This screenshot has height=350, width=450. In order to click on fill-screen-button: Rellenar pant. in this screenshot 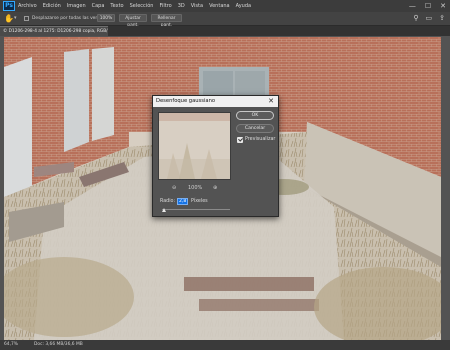, I will do `click(166, 21)`.